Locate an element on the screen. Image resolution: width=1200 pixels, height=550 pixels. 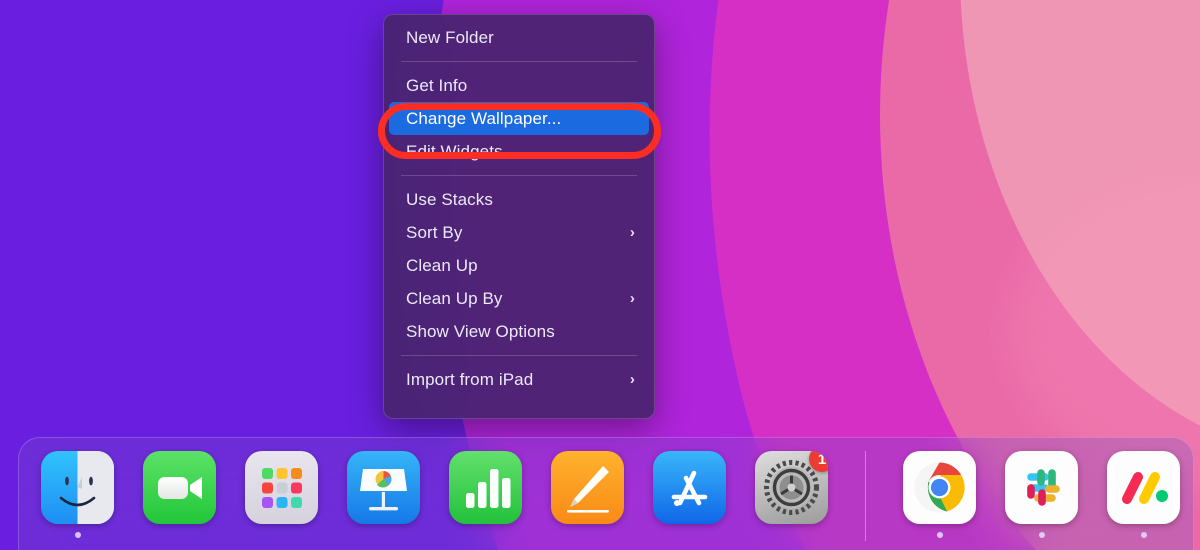
menu-item-clean-up-by: Clean Up By › is located at coordinates (519, 298).